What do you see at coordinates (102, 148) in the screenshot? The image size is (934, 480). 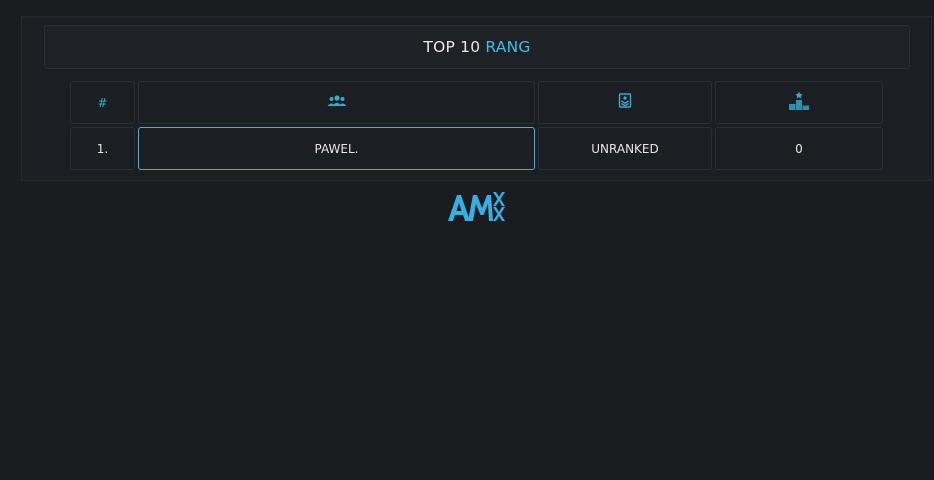 I see `table-row-position: 1.` at bounding box center [102, 148].